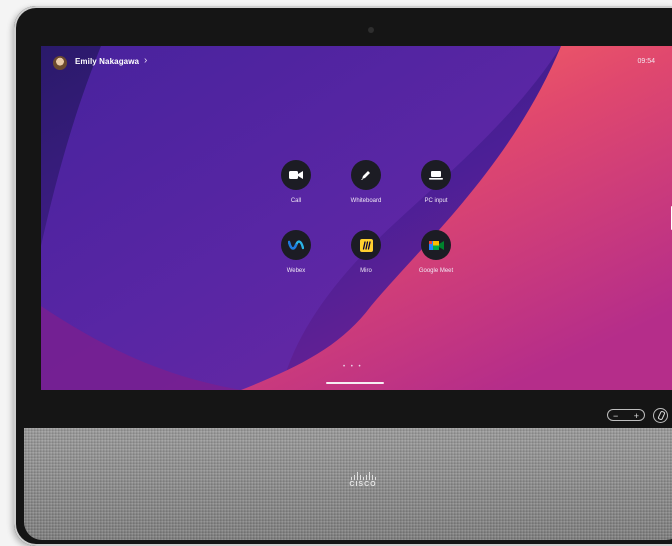 This screenshot has width=672, height=546. What do you see at coordinates (436, 271) in the screenshot?
I see `app-label: Google Meet` at bounding box center [436, 271].